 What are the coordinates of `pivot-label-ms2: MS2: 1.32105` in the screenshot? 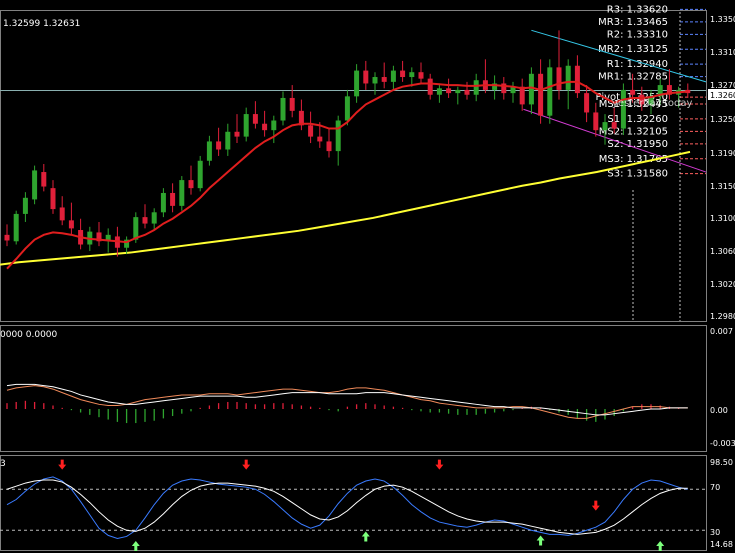 It's located at (633, 131).